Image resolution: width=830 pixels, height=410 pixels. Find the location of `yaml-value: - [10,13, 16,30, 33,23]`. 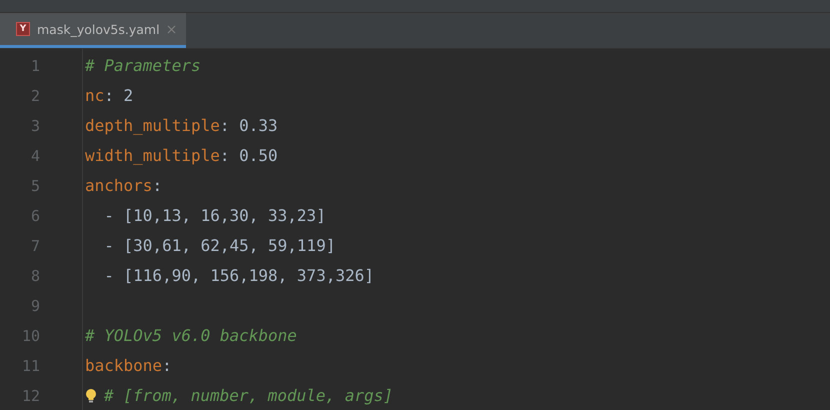

yaml-value: - [10,13, 16,30, 33,23] is located at coordinates (214, 216).